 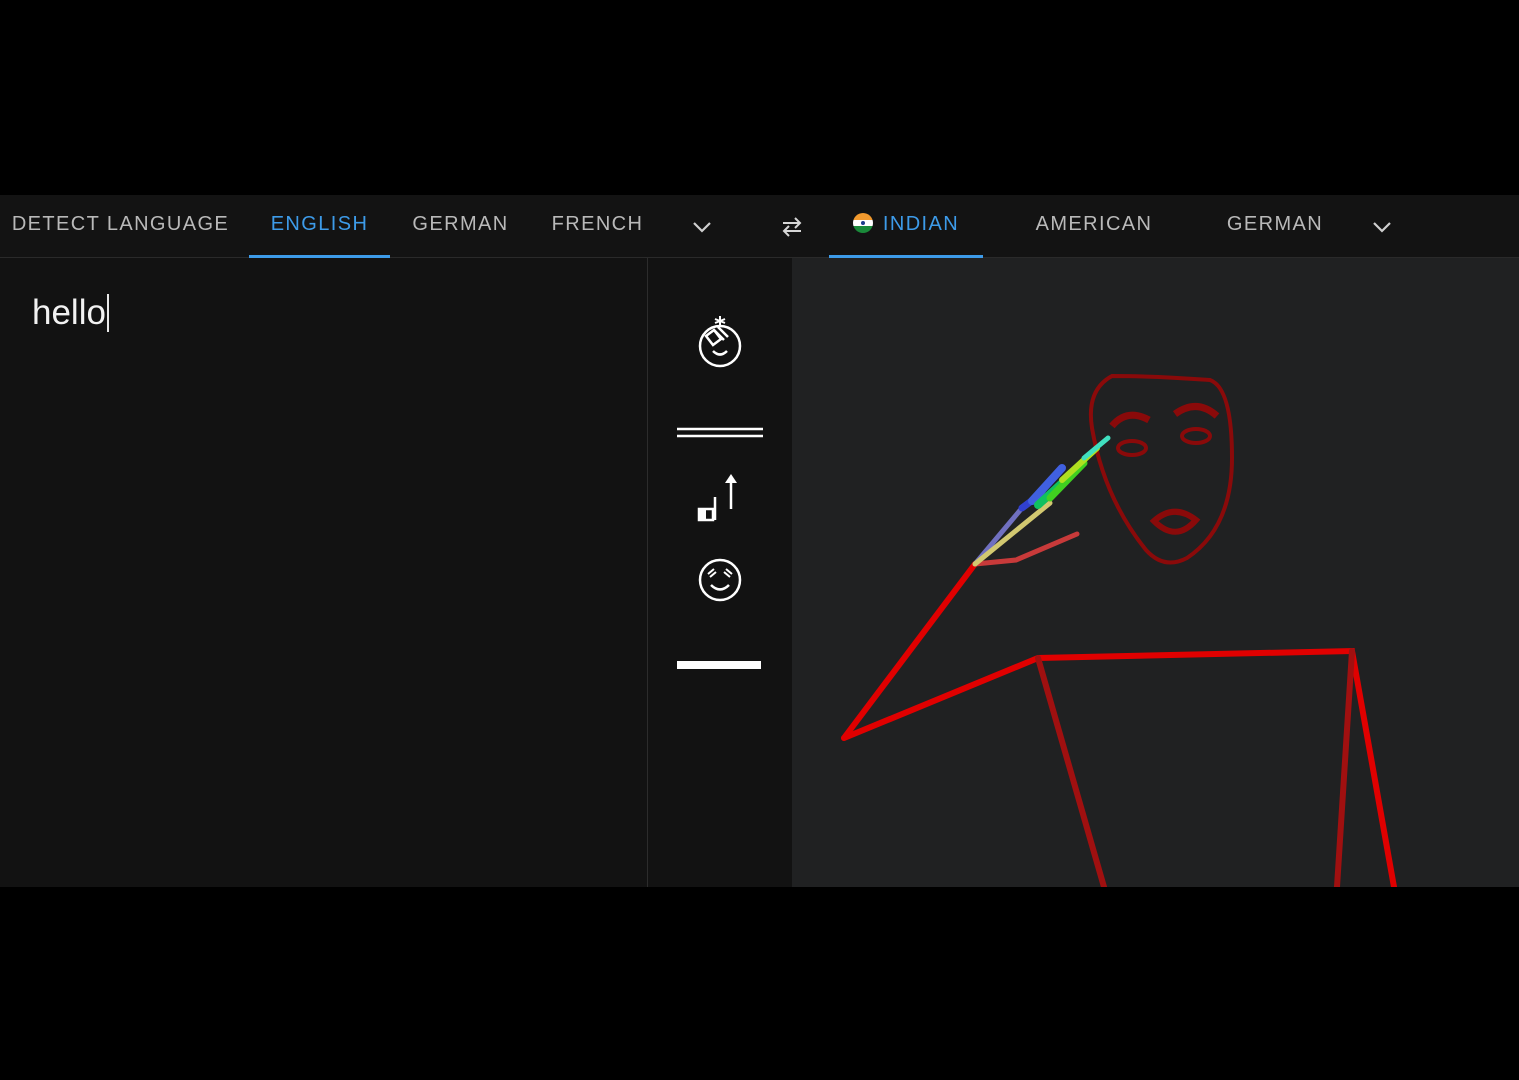 I want to click on sign-notation-panel, so click(x=720, y=572).